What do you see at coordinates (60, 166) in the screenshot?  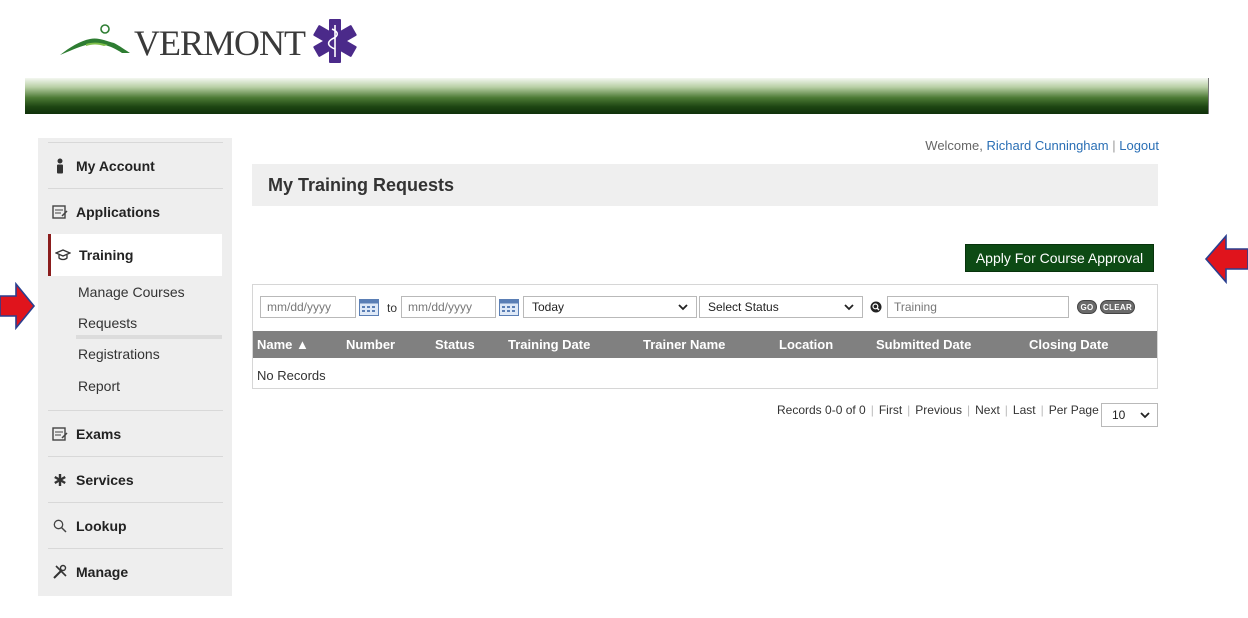 I see `user-icon` at bounding box center [60, 166].